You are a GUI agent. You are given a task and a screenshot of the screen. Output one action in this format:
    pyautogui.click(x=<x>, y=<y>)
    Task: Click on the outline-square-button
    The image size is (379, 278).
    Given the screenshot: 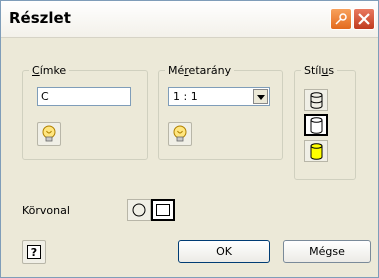 What is the action you would take?
    pyautogui.click(x=163, y=210)
    